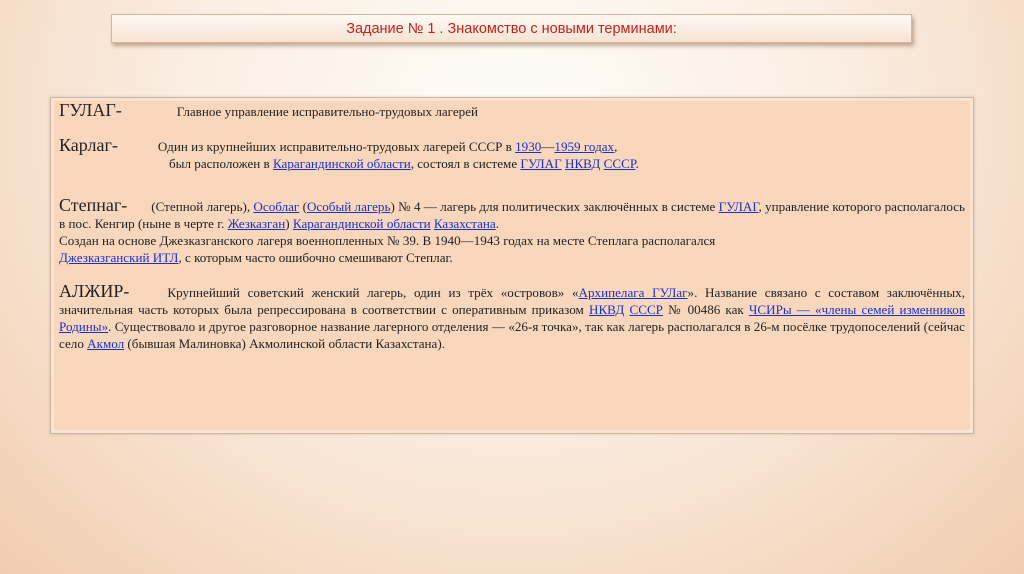  What do you see at coordinates (497, 223) in the screenshot?
I see `steplag-text: .` at bounding box center [497, 223].